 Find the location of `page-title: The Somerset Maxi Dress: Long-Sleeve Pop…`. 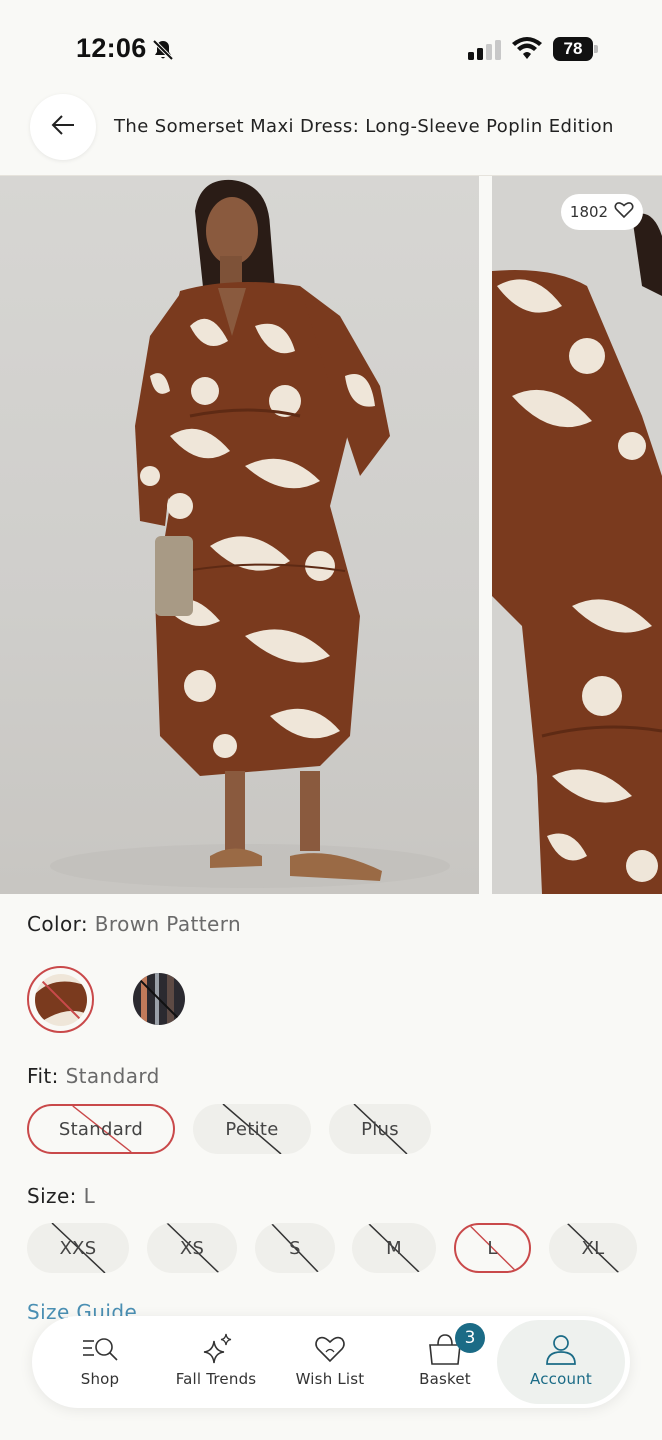

page-title: The Somerset Maxi Dress: Long-Sleeve Pop… is located at coordinates (364, 126).